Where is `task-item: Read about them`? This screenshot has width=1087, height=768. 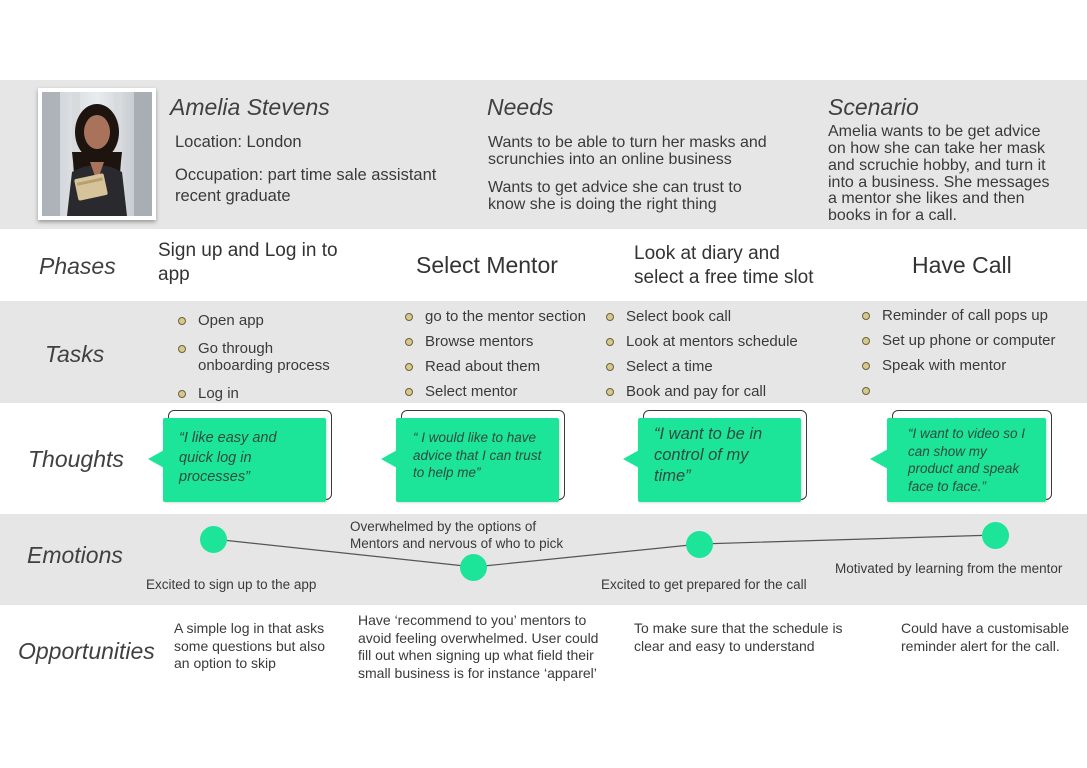
task-item: Read about them is located at coordinates (506, 366).